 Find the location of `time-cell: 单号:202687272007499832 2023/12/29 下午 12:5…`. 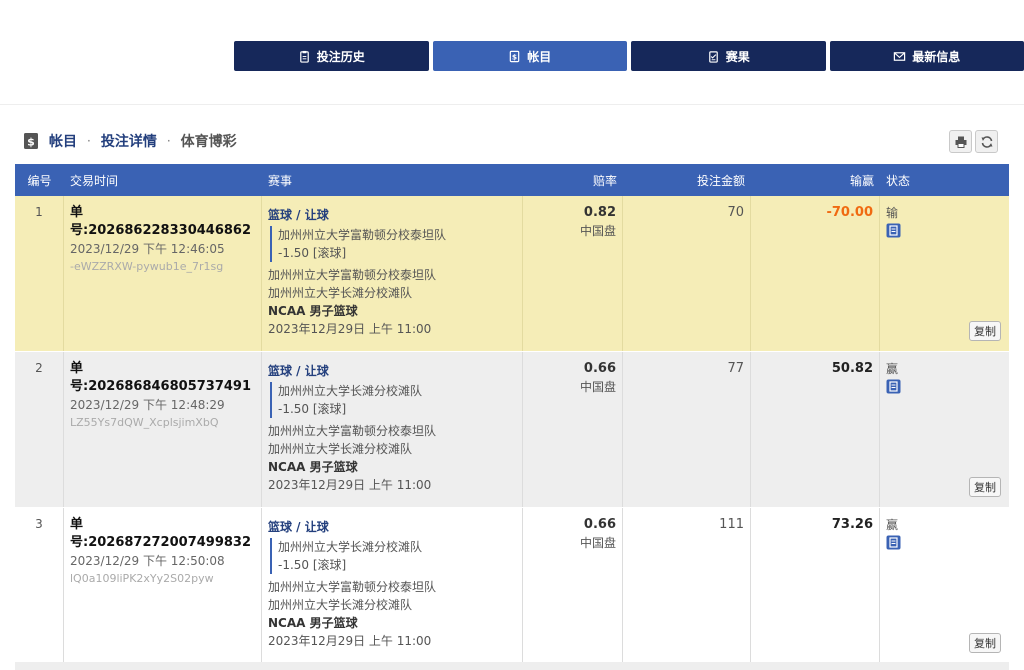

time-cell: 单号:202687272007499832 2023/12/29 下午 12:5… is located at coordinates (163, 585).